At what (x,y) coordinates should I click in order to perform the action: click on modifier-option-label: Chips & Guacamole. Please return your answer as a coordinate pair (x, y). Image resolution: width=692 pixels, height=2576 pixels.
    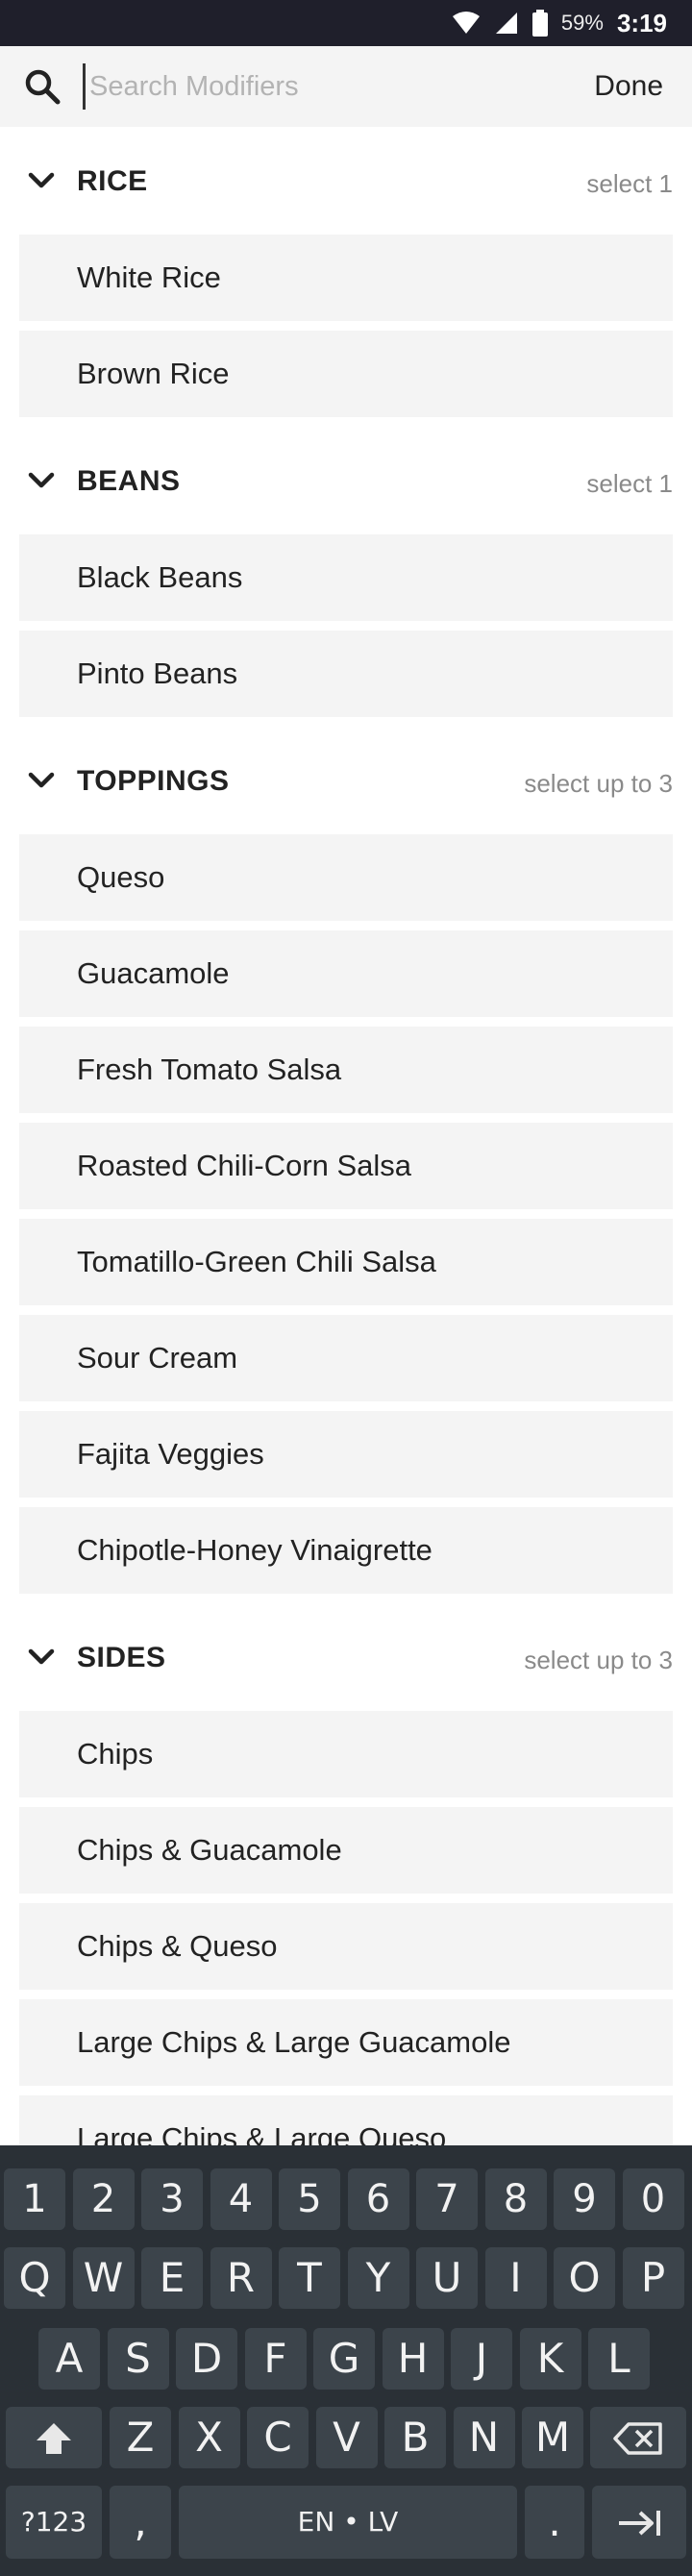
    Looking at the image, I should click on (209, 1850).